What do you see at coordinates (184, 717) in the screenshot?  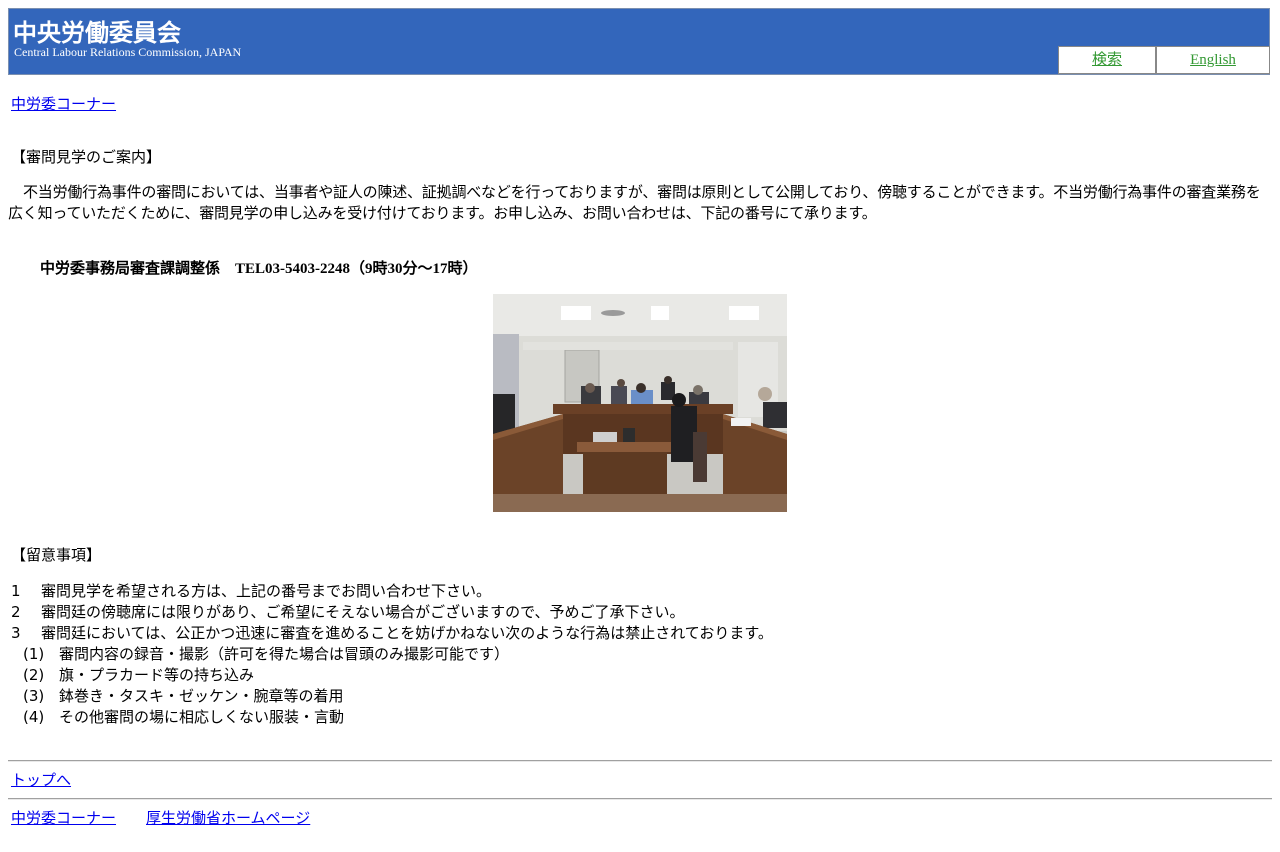 I see `sub-list-item: (4) その他審問の場に相応しくない服装・言動` at bounding box center [184, 717].